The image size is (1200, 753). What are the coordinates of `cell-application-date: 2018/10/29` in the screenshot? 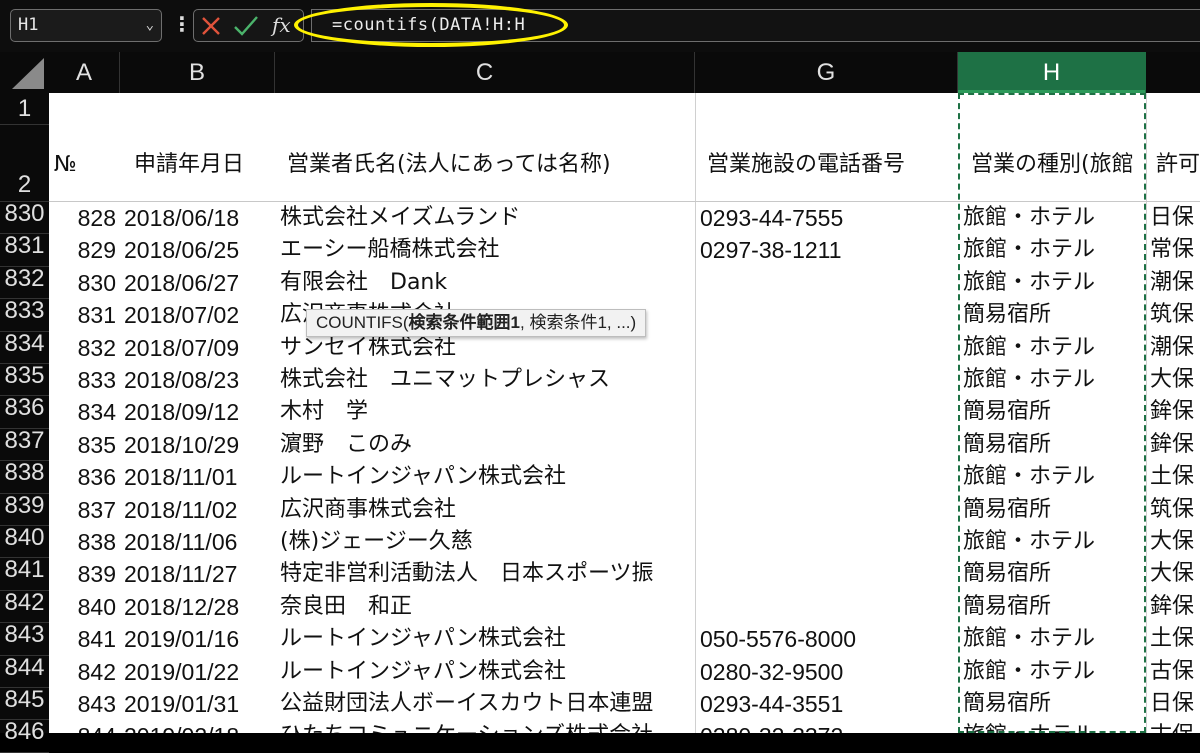 It's located at (204, 445).